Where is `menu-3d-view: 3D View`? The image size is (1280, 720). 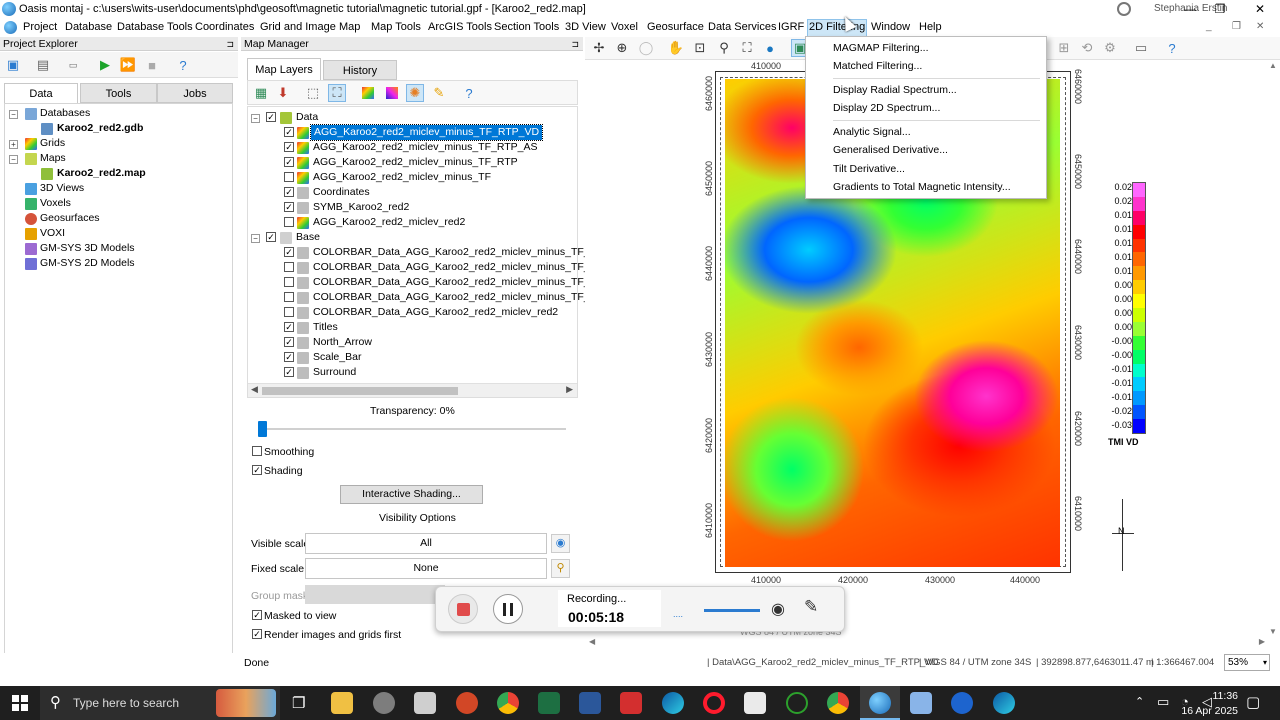 menu-3d-view: 3D View is located at coordinates (585, 27).